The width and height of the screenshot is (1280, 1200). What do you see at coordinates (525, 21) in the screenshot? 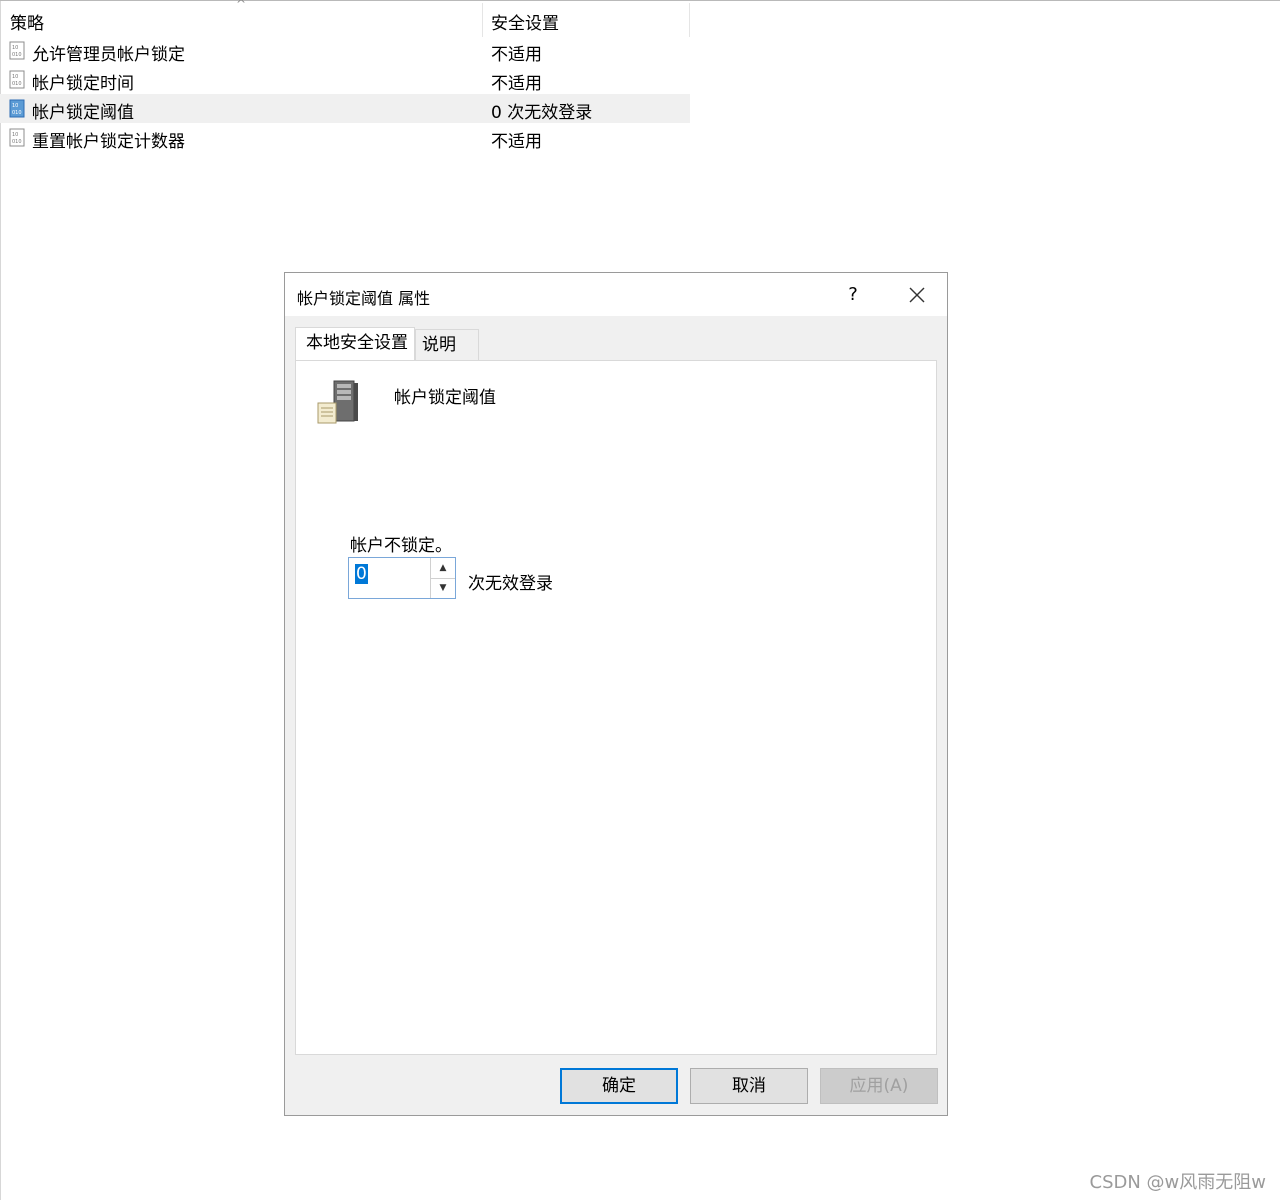
I see `column-header-security-setting: 安全设置` at bounding box center [525, 21].